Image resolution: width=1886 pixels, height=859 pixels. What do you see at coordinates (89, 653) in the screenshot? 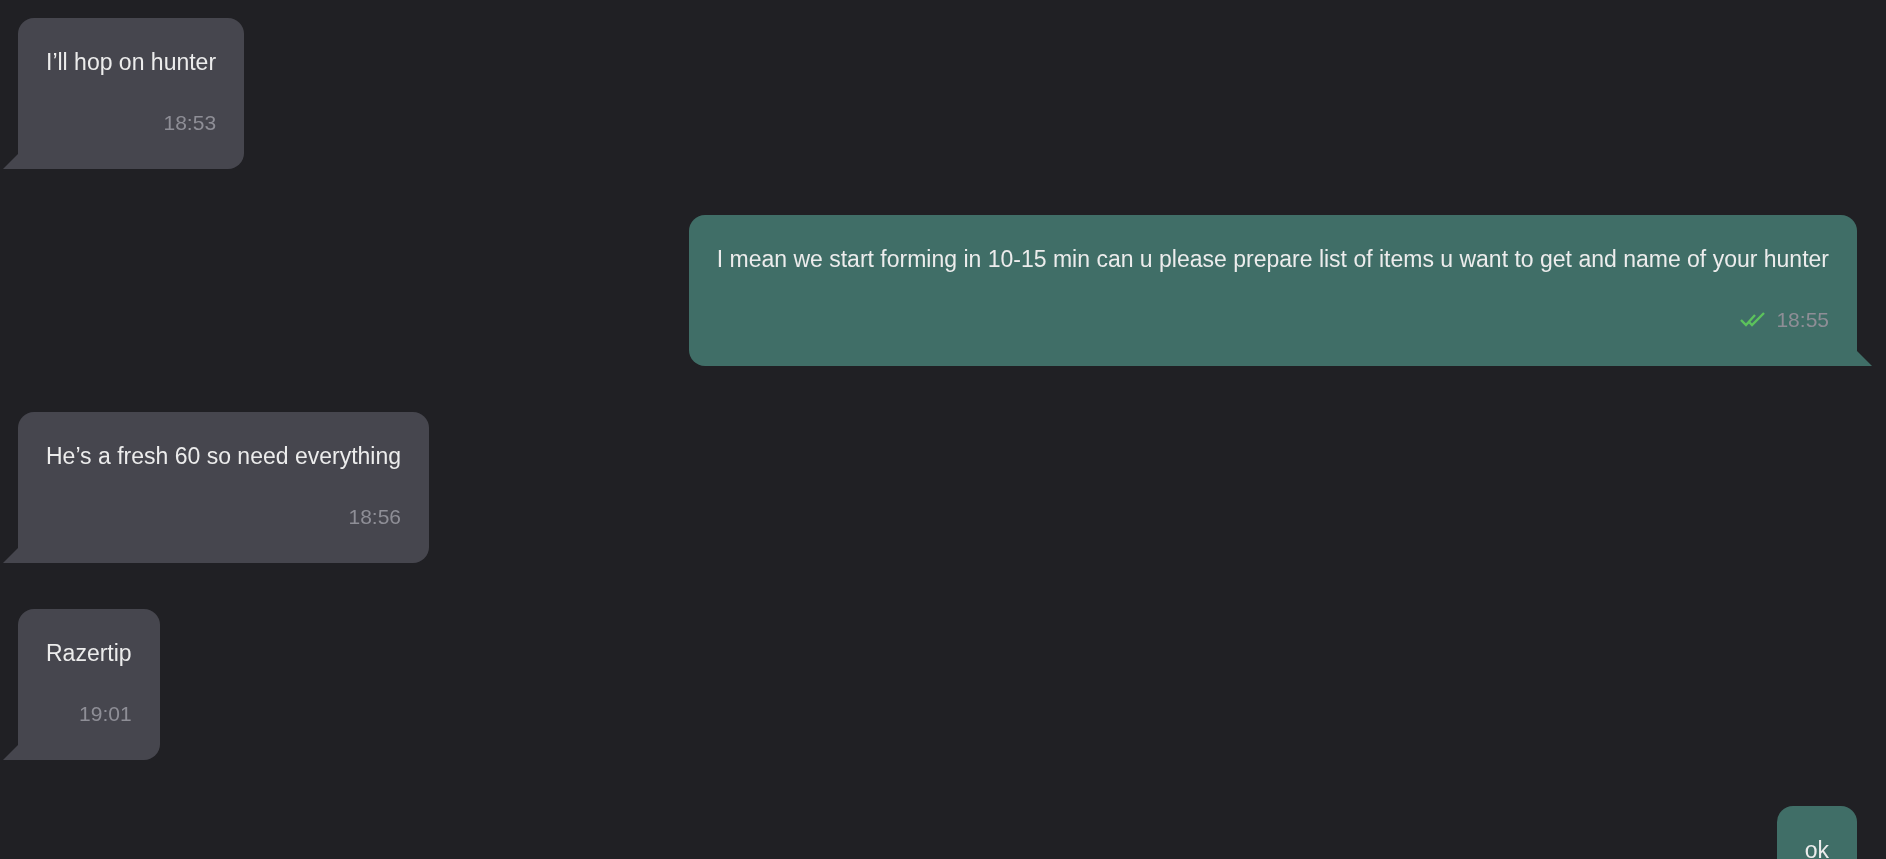
I see `message-text: Razertip` at bounding box center [89, 653].